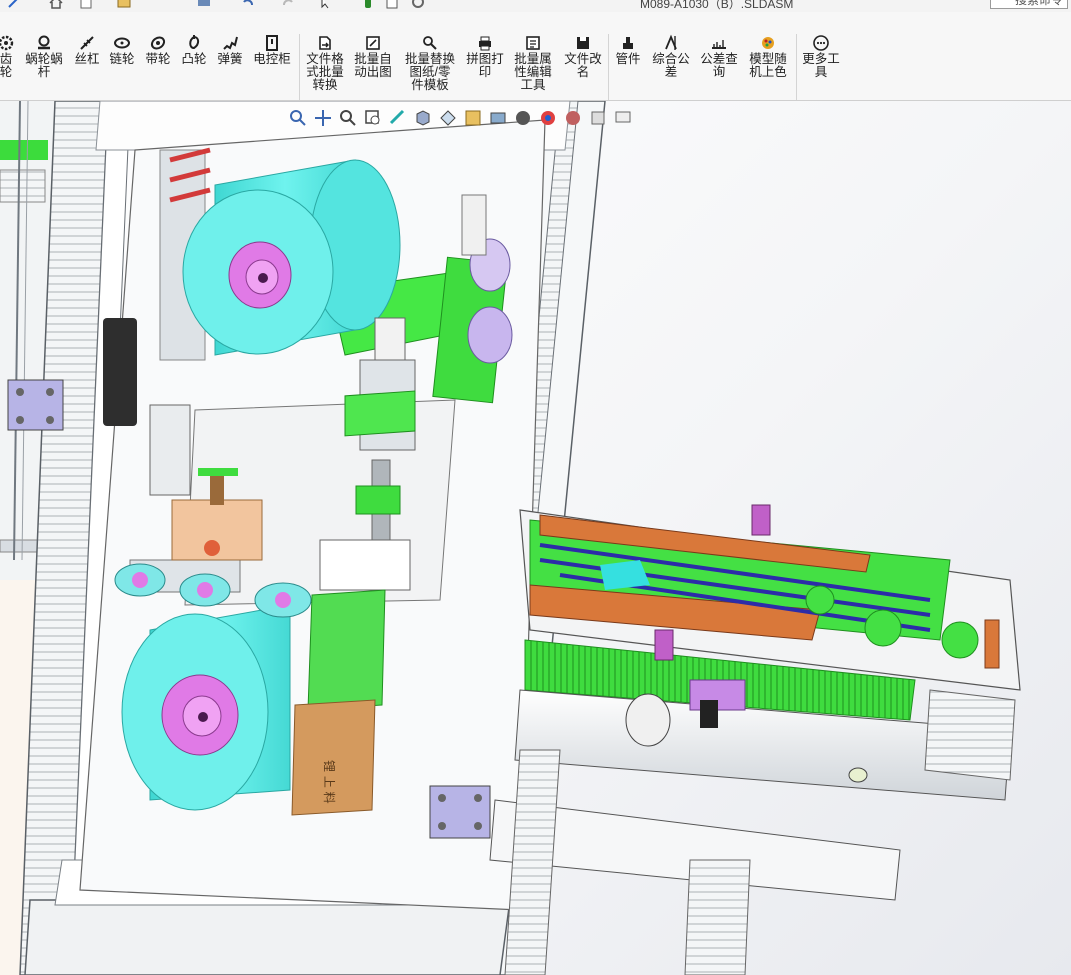 Image resolution: width=1071 pixels, height=975 pixels. What do you see at coordinates (7, 43) in the screenshot?
I see `gear-icon` at bounding box center [7, 43].